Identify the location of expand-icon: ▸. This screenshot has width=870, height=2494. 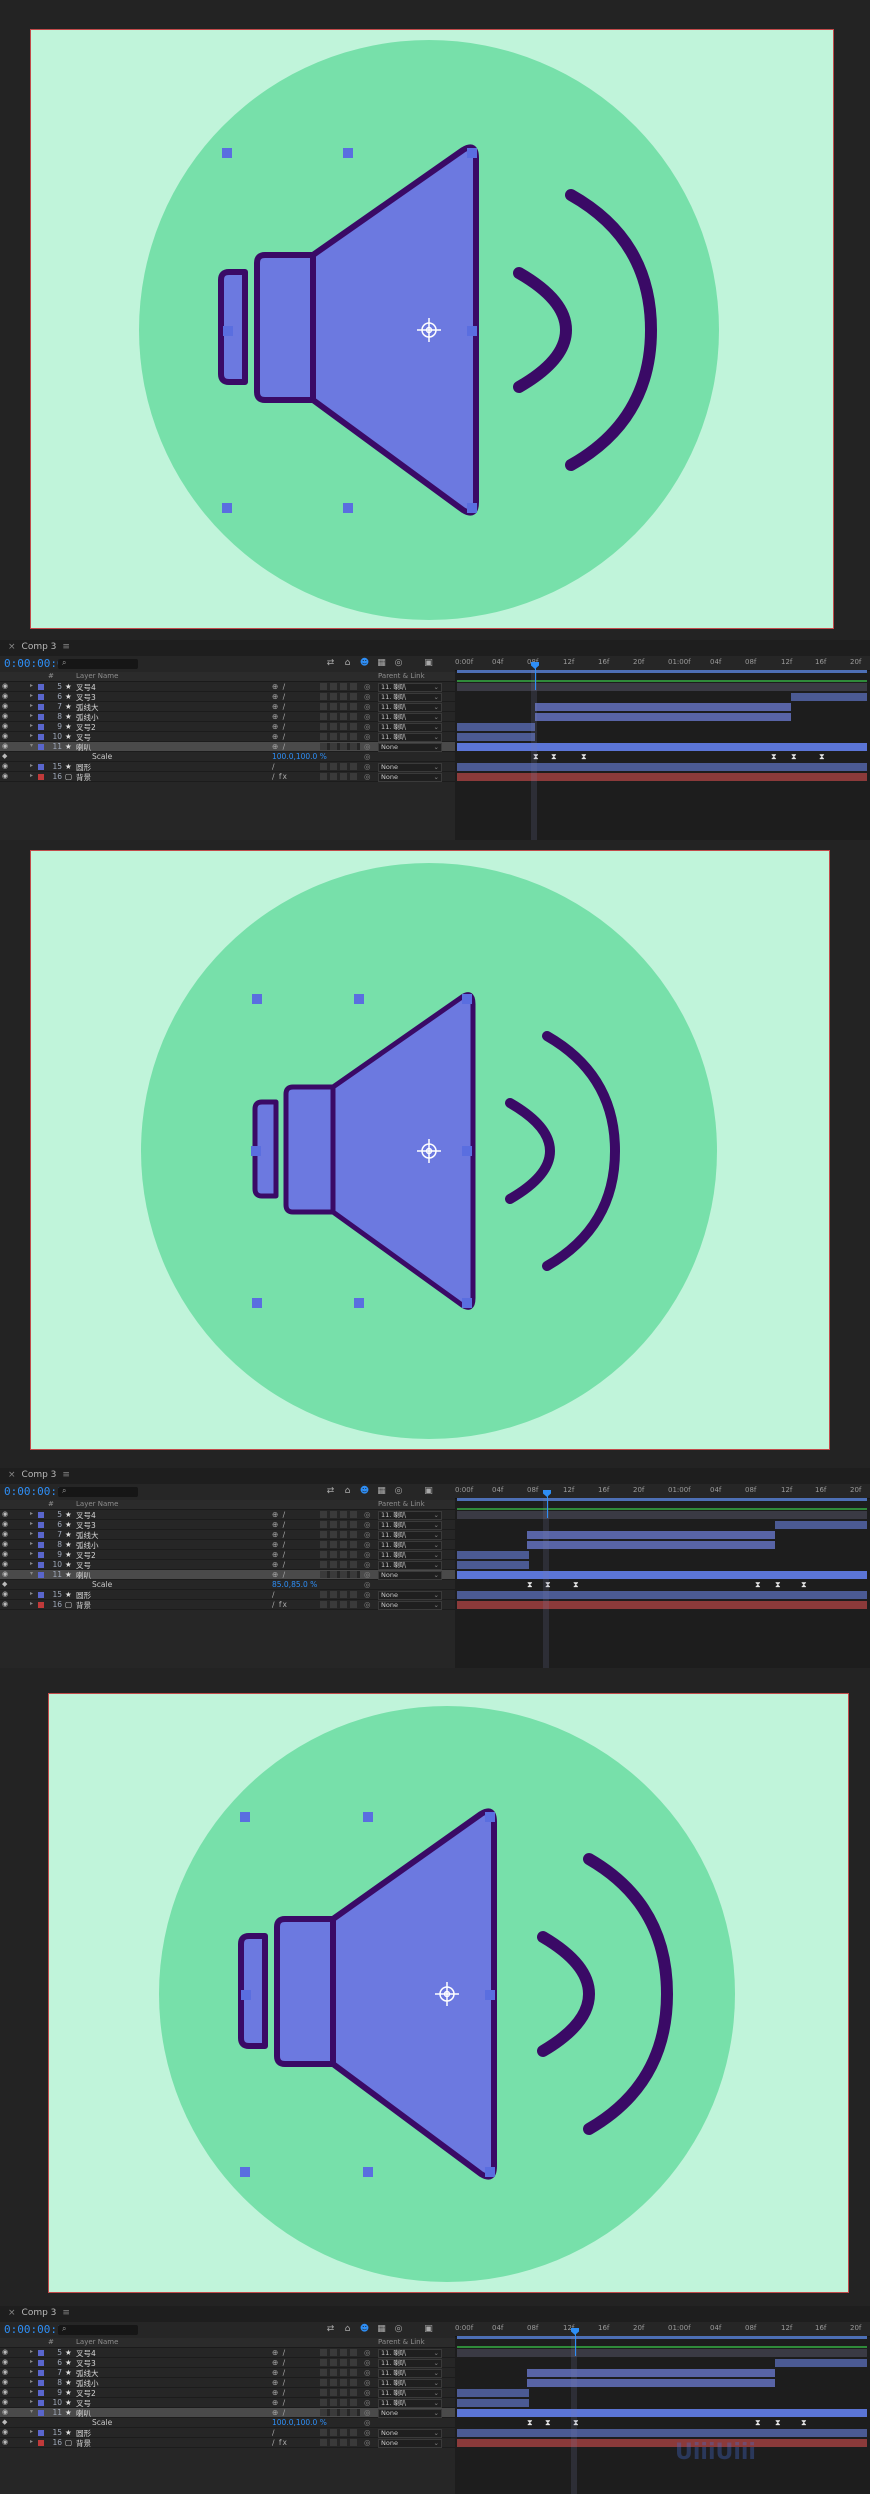
(31, 685).